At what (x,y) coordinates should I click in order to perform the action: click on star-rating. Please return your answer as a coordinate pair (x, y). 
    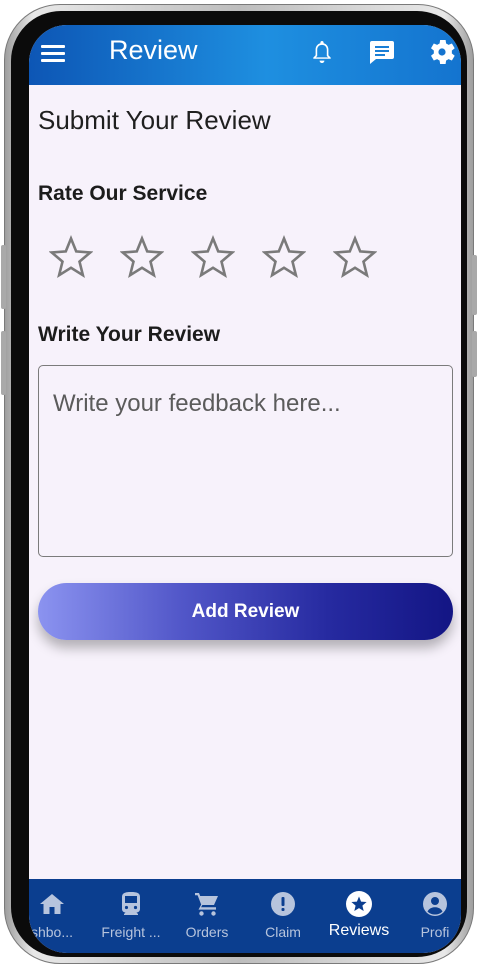
    Looking at the image, I should click on (213, 257).